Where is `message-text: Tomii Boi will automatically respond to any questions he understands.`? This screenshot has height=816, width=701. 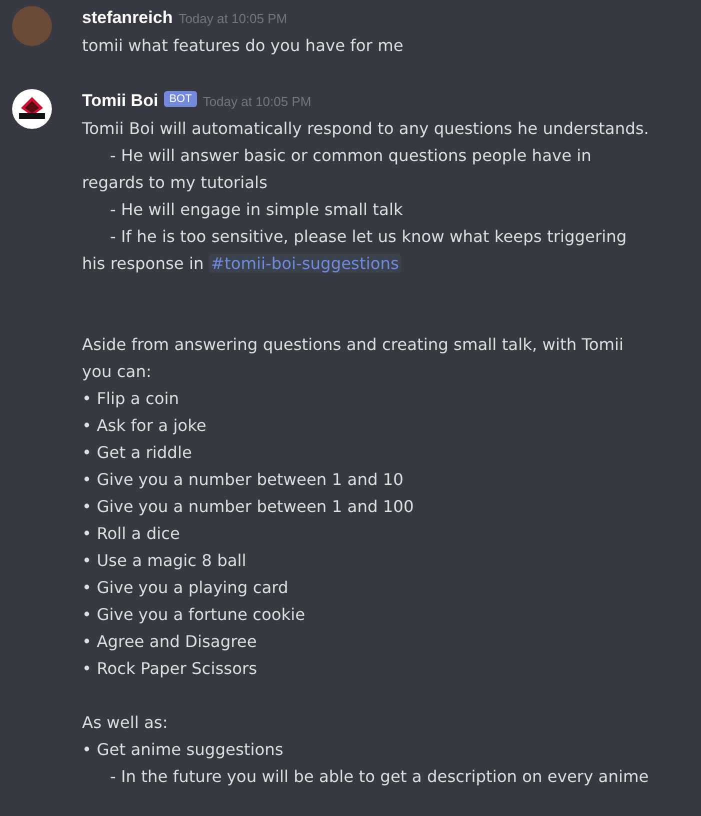 message-text: Tomii Boi will automatically respond to any questions he understands. is located at coordinates (366, 129).